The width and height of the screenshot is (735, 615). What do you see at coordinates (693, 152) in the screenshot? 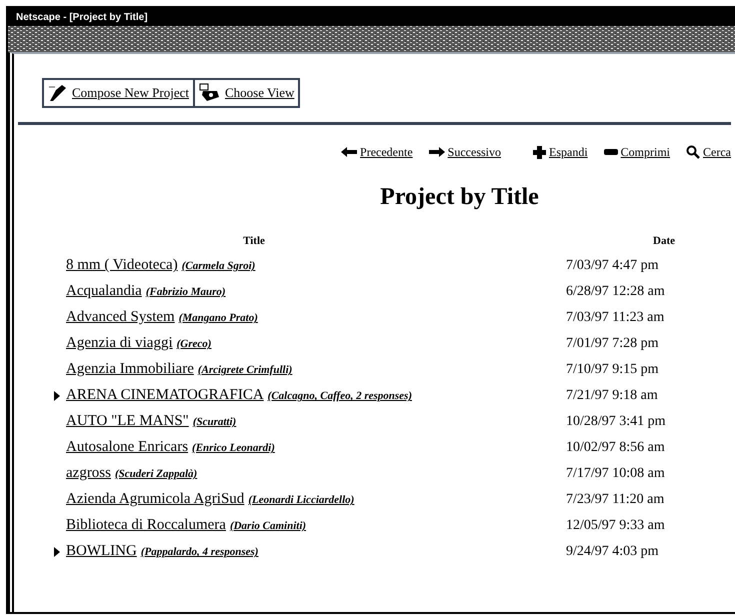
I see `magnifier-icon` at bounding box center [693, 152].